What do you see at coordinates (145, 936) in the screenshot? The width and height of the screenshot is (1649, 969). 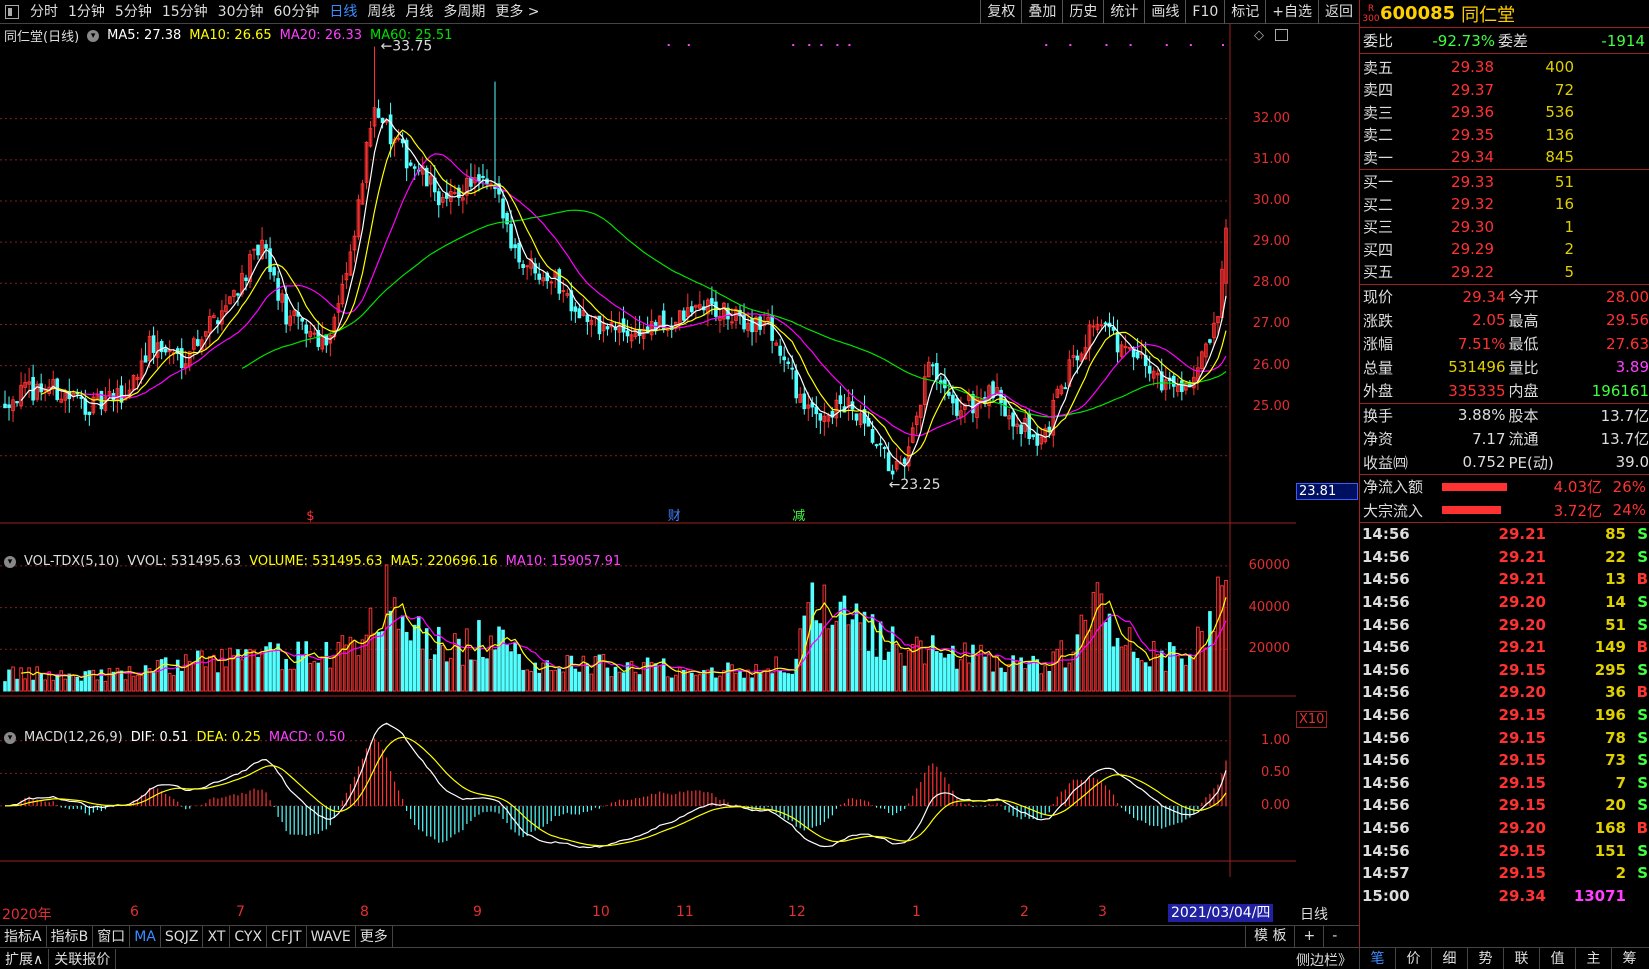 I see `indicator-tab: MA` at bounding box center [145, 936].